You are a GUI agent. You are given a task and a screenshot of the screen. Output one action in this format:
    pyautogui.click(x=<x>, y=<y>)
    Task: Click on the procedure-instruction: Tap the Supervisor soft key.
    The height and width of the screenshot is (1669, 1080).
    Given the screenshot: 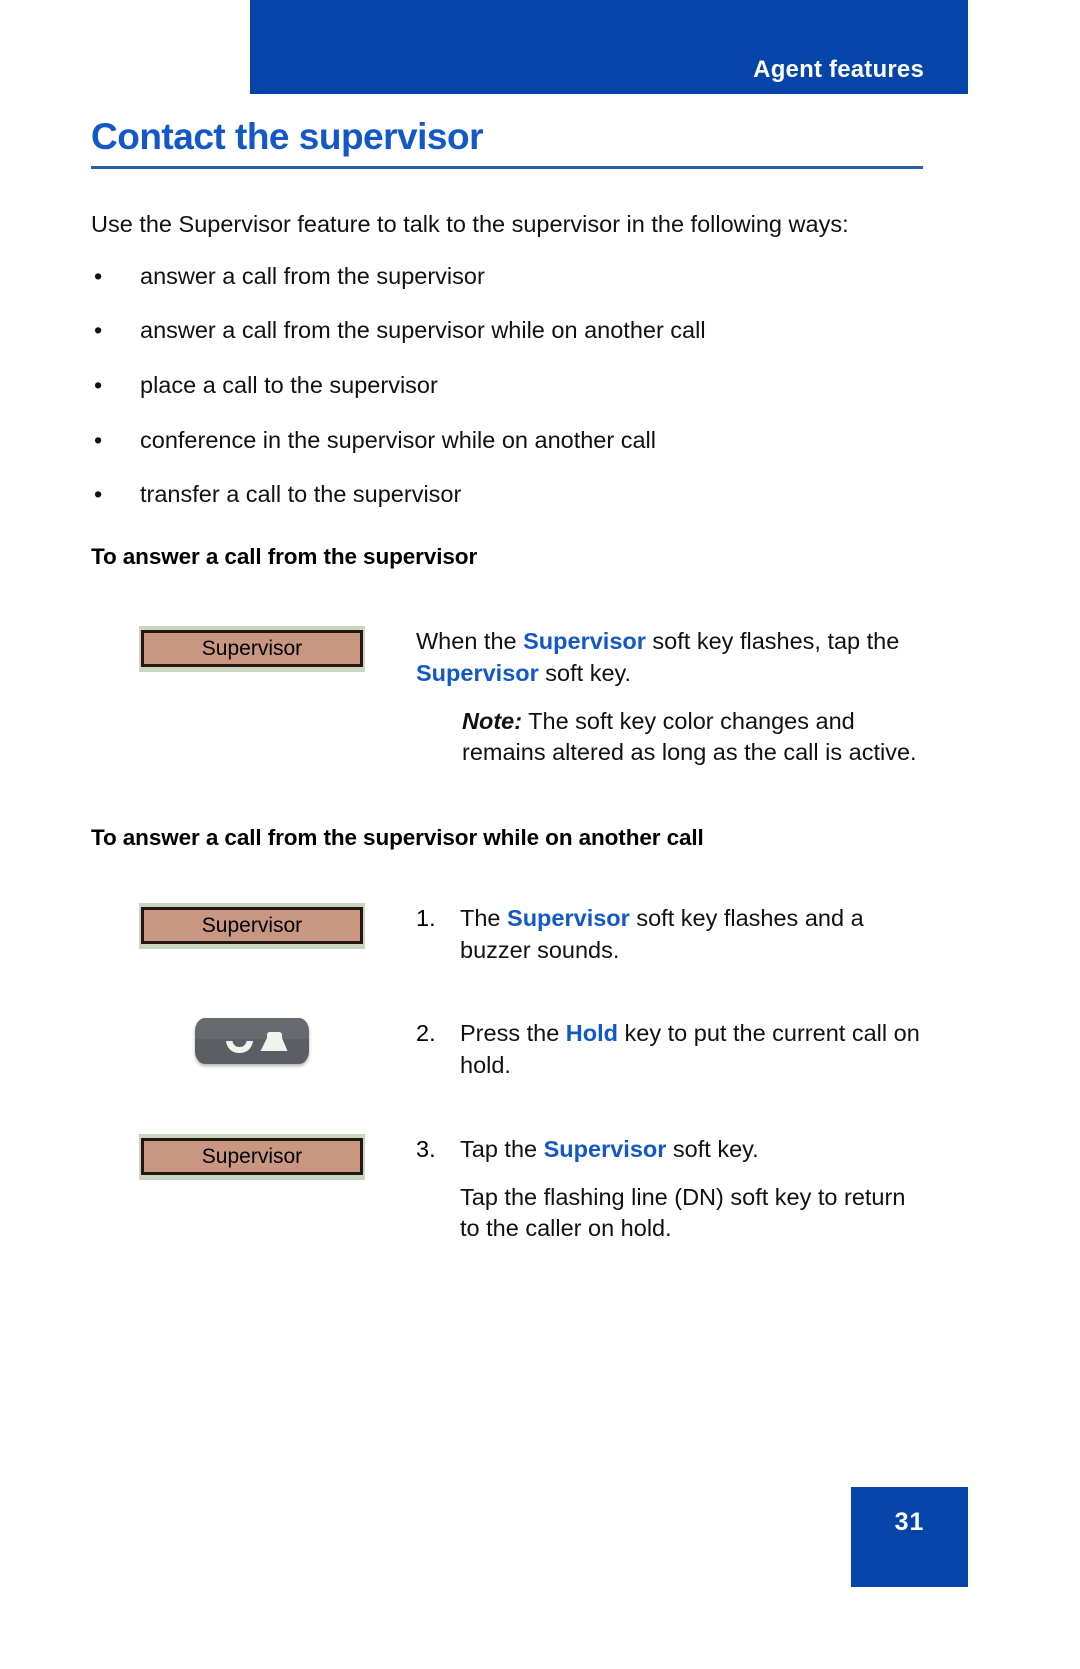 What is the action you would take?
    pyautogui.click(x=673, y=1150)
    